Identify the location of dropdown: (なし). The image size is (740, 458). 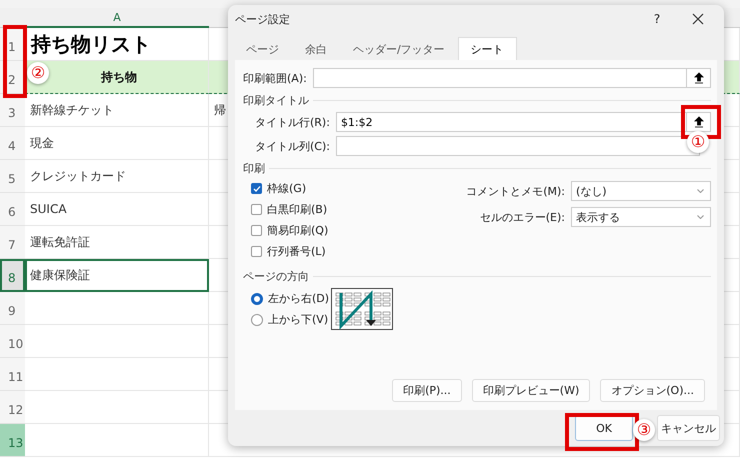
(641, 191).